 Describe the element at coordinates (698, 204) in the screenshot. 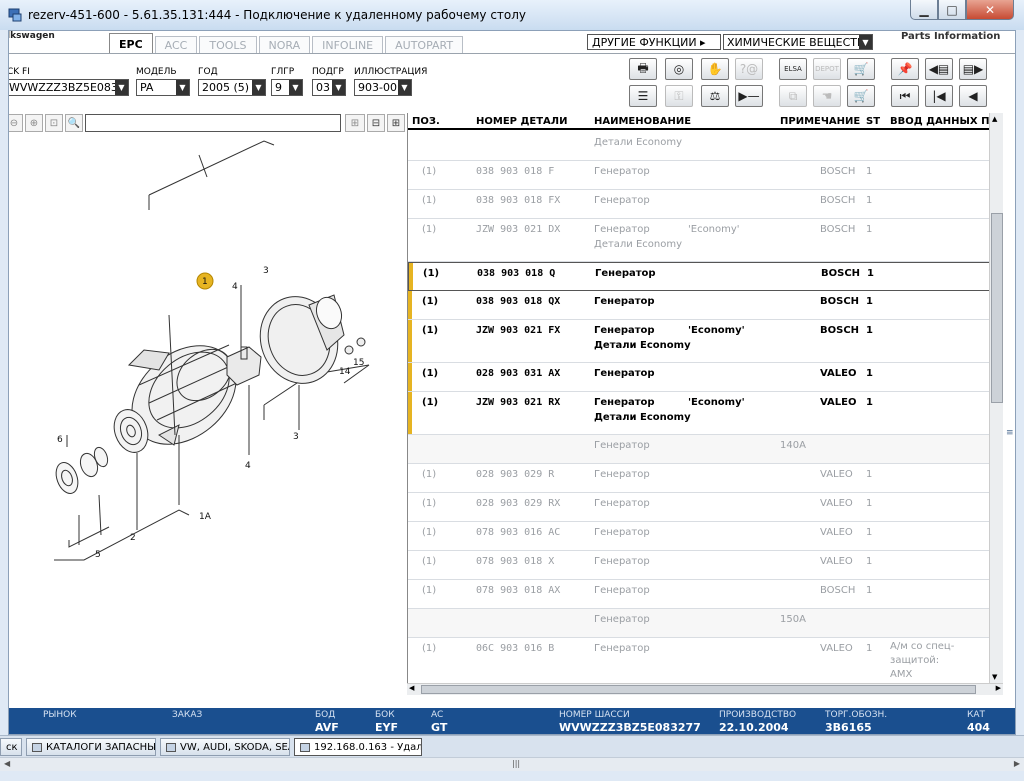

I see `table-row: (1) 038 903 018 FX Генератор BOSCH 1` at that location.